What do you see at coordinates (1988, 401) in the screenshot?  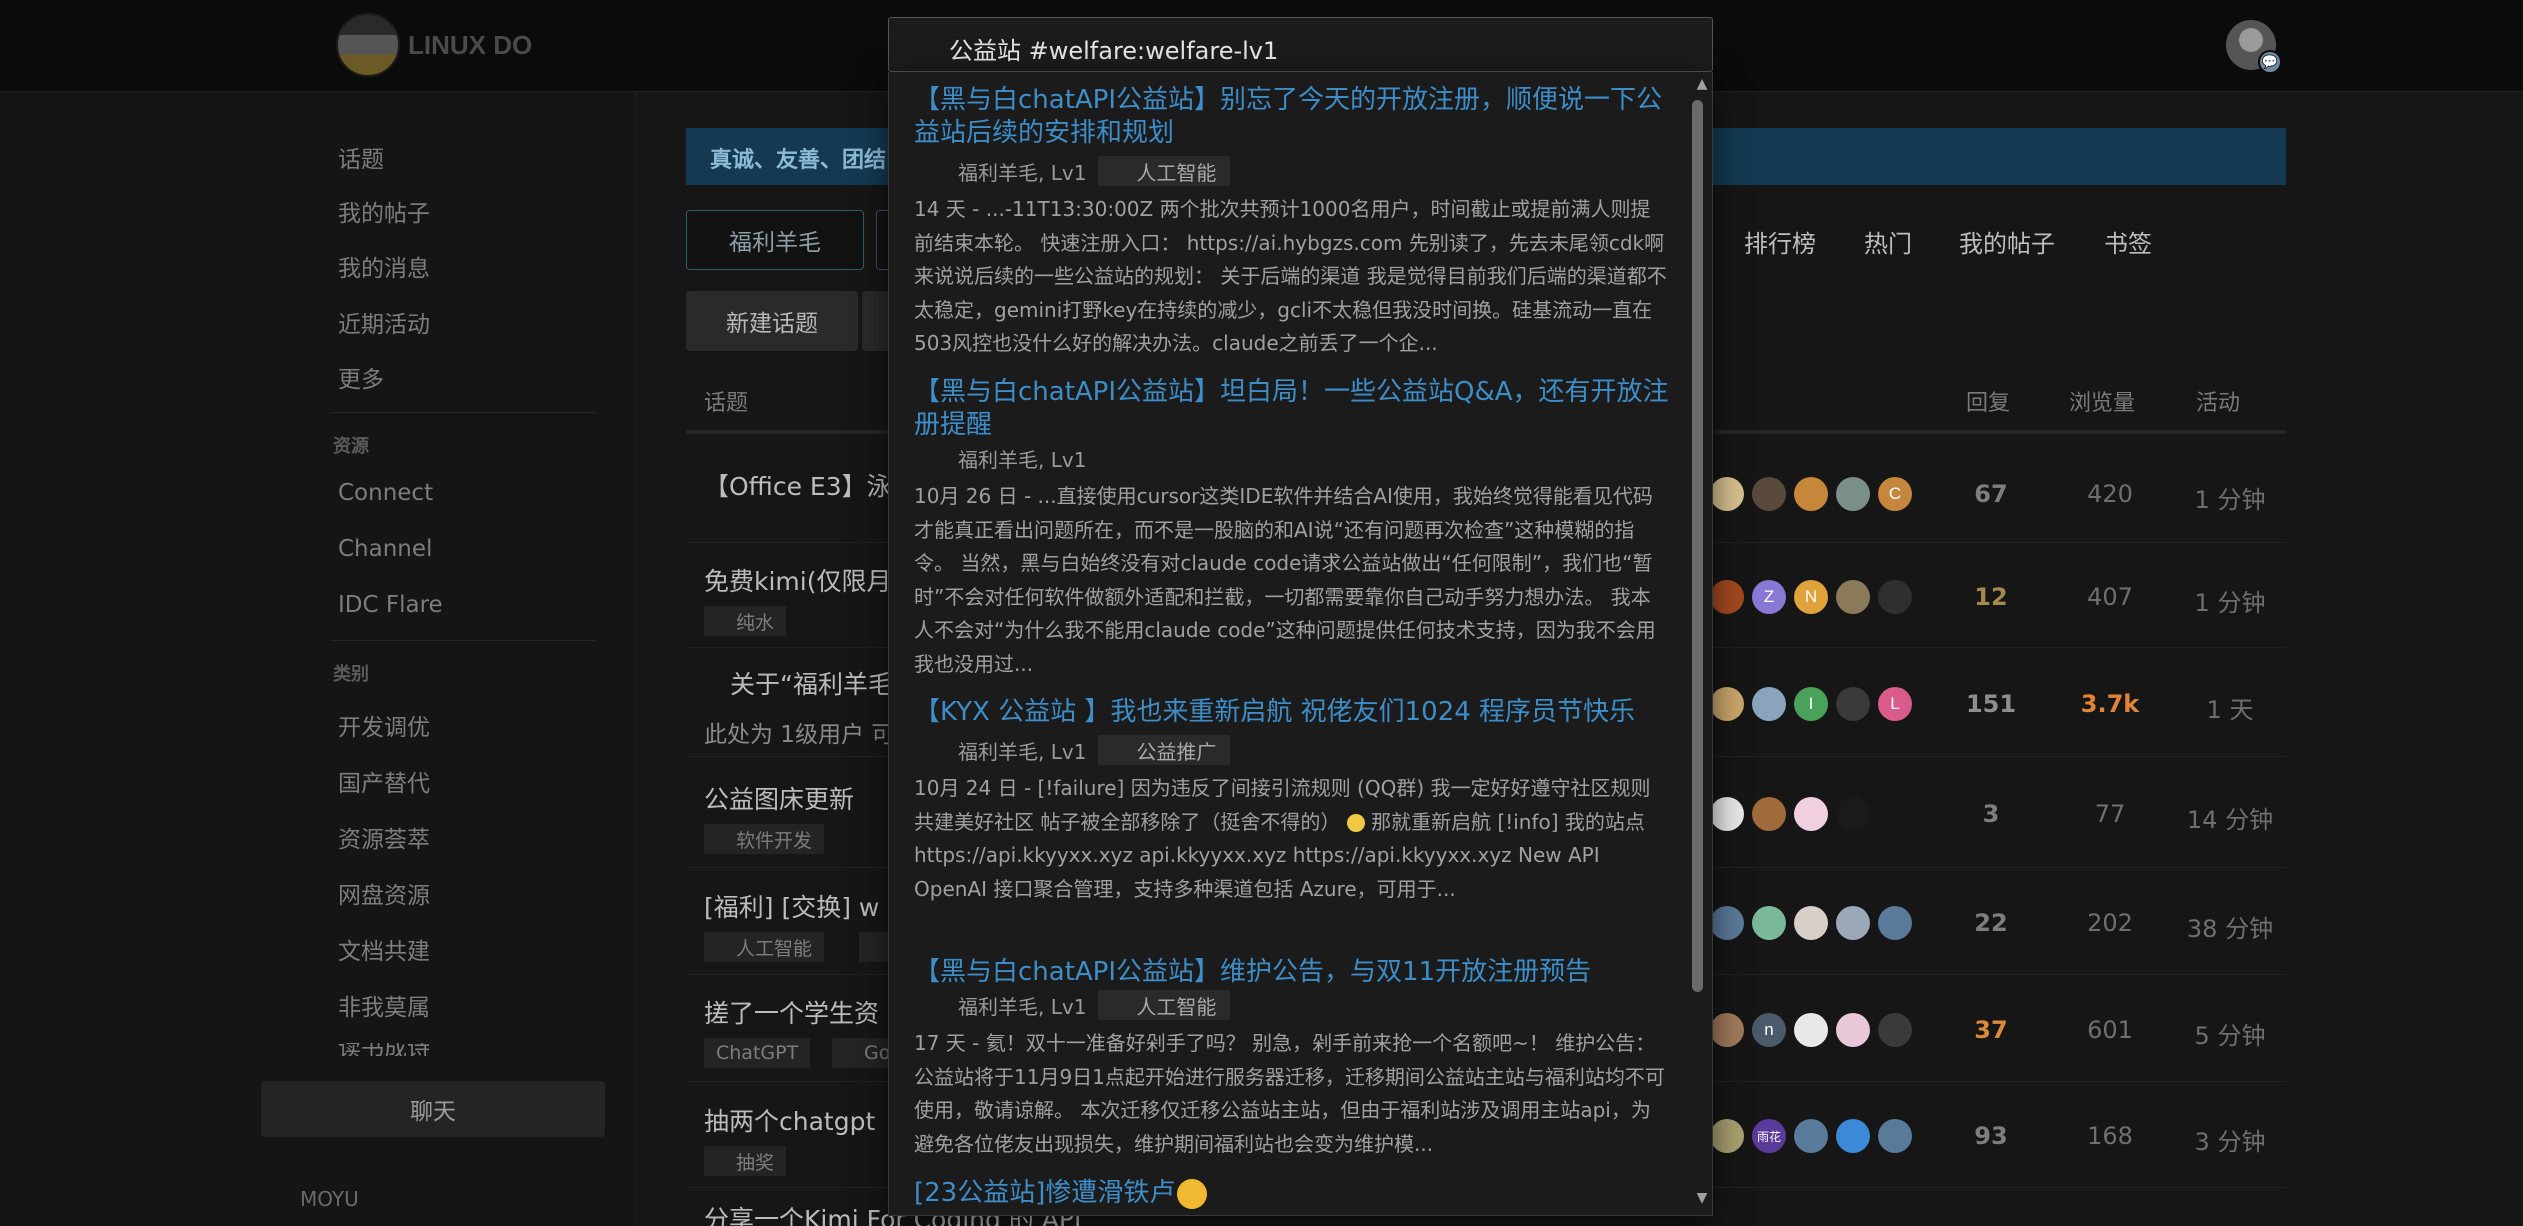 I see `column-replies: 回复` at bounding box center [1988, 401].